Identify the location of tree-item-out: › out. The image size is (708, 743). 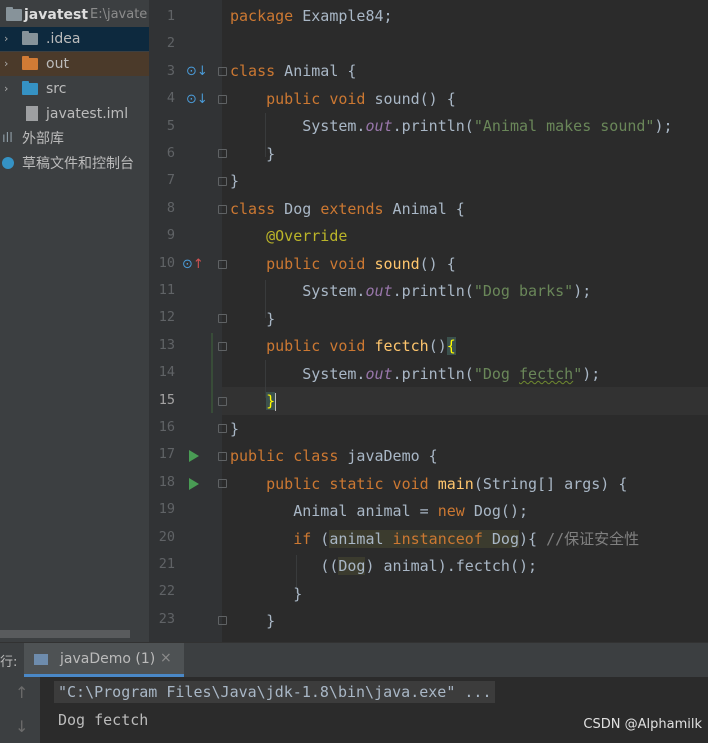
(74, 64).